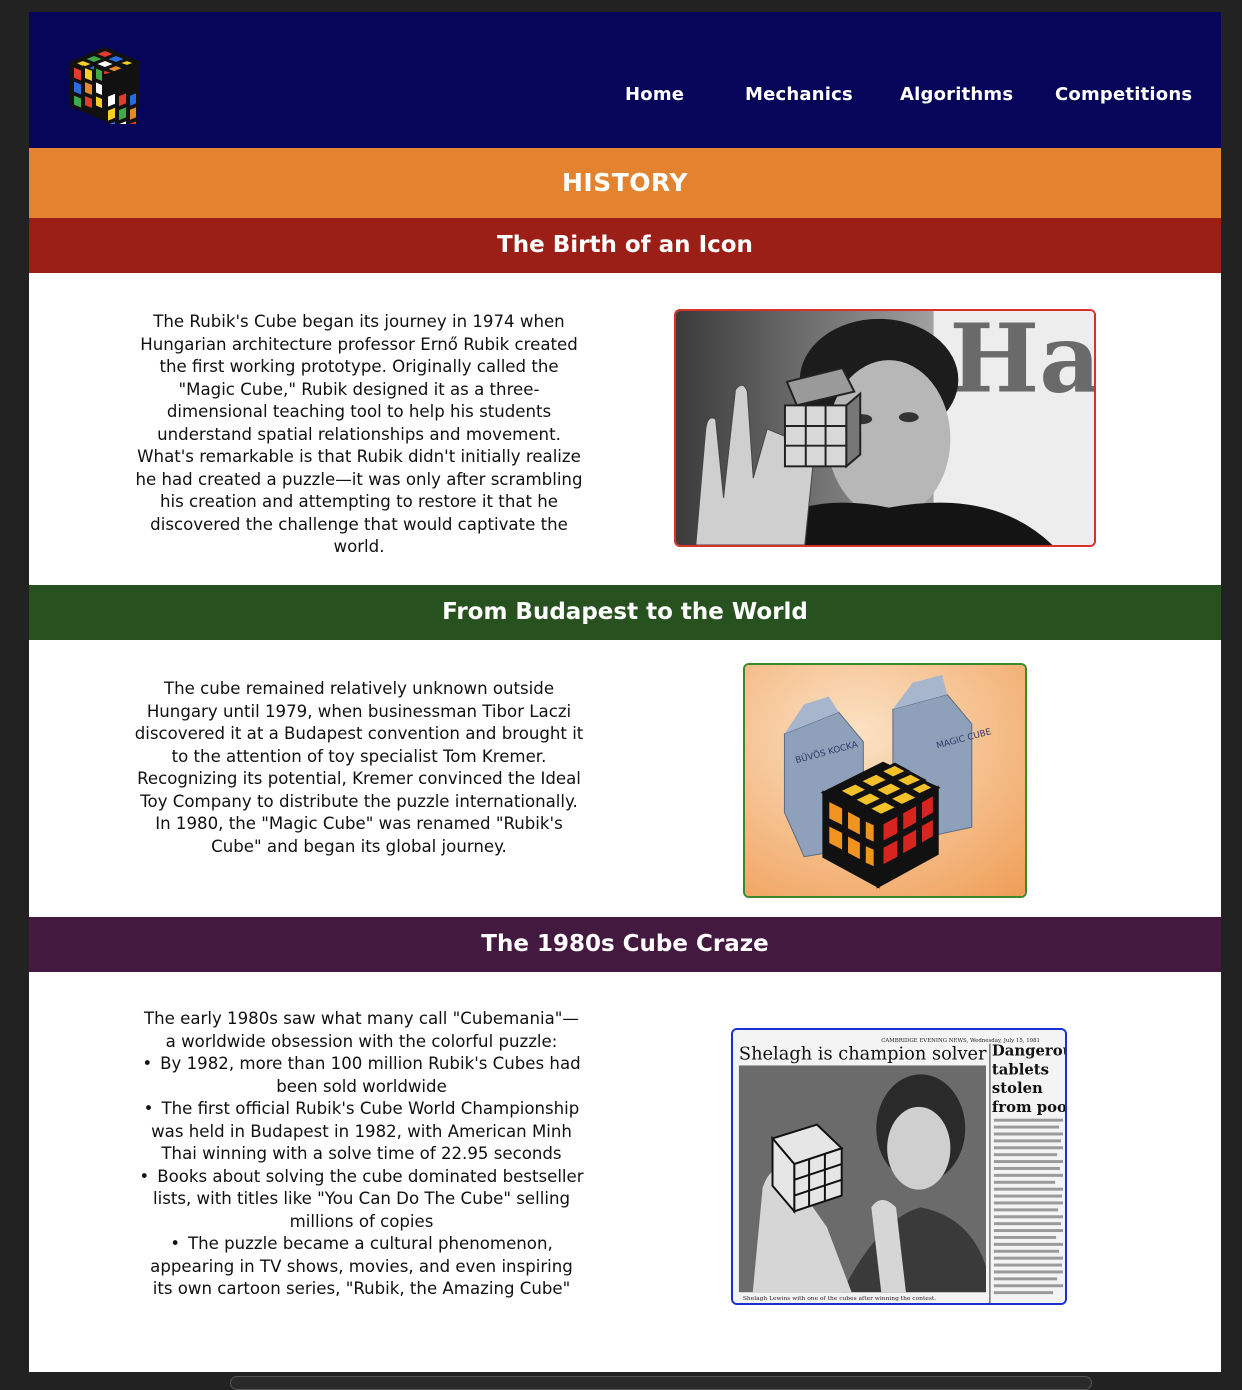  I want to click on rubiks-cube-logo-icon, so click(105, 90).